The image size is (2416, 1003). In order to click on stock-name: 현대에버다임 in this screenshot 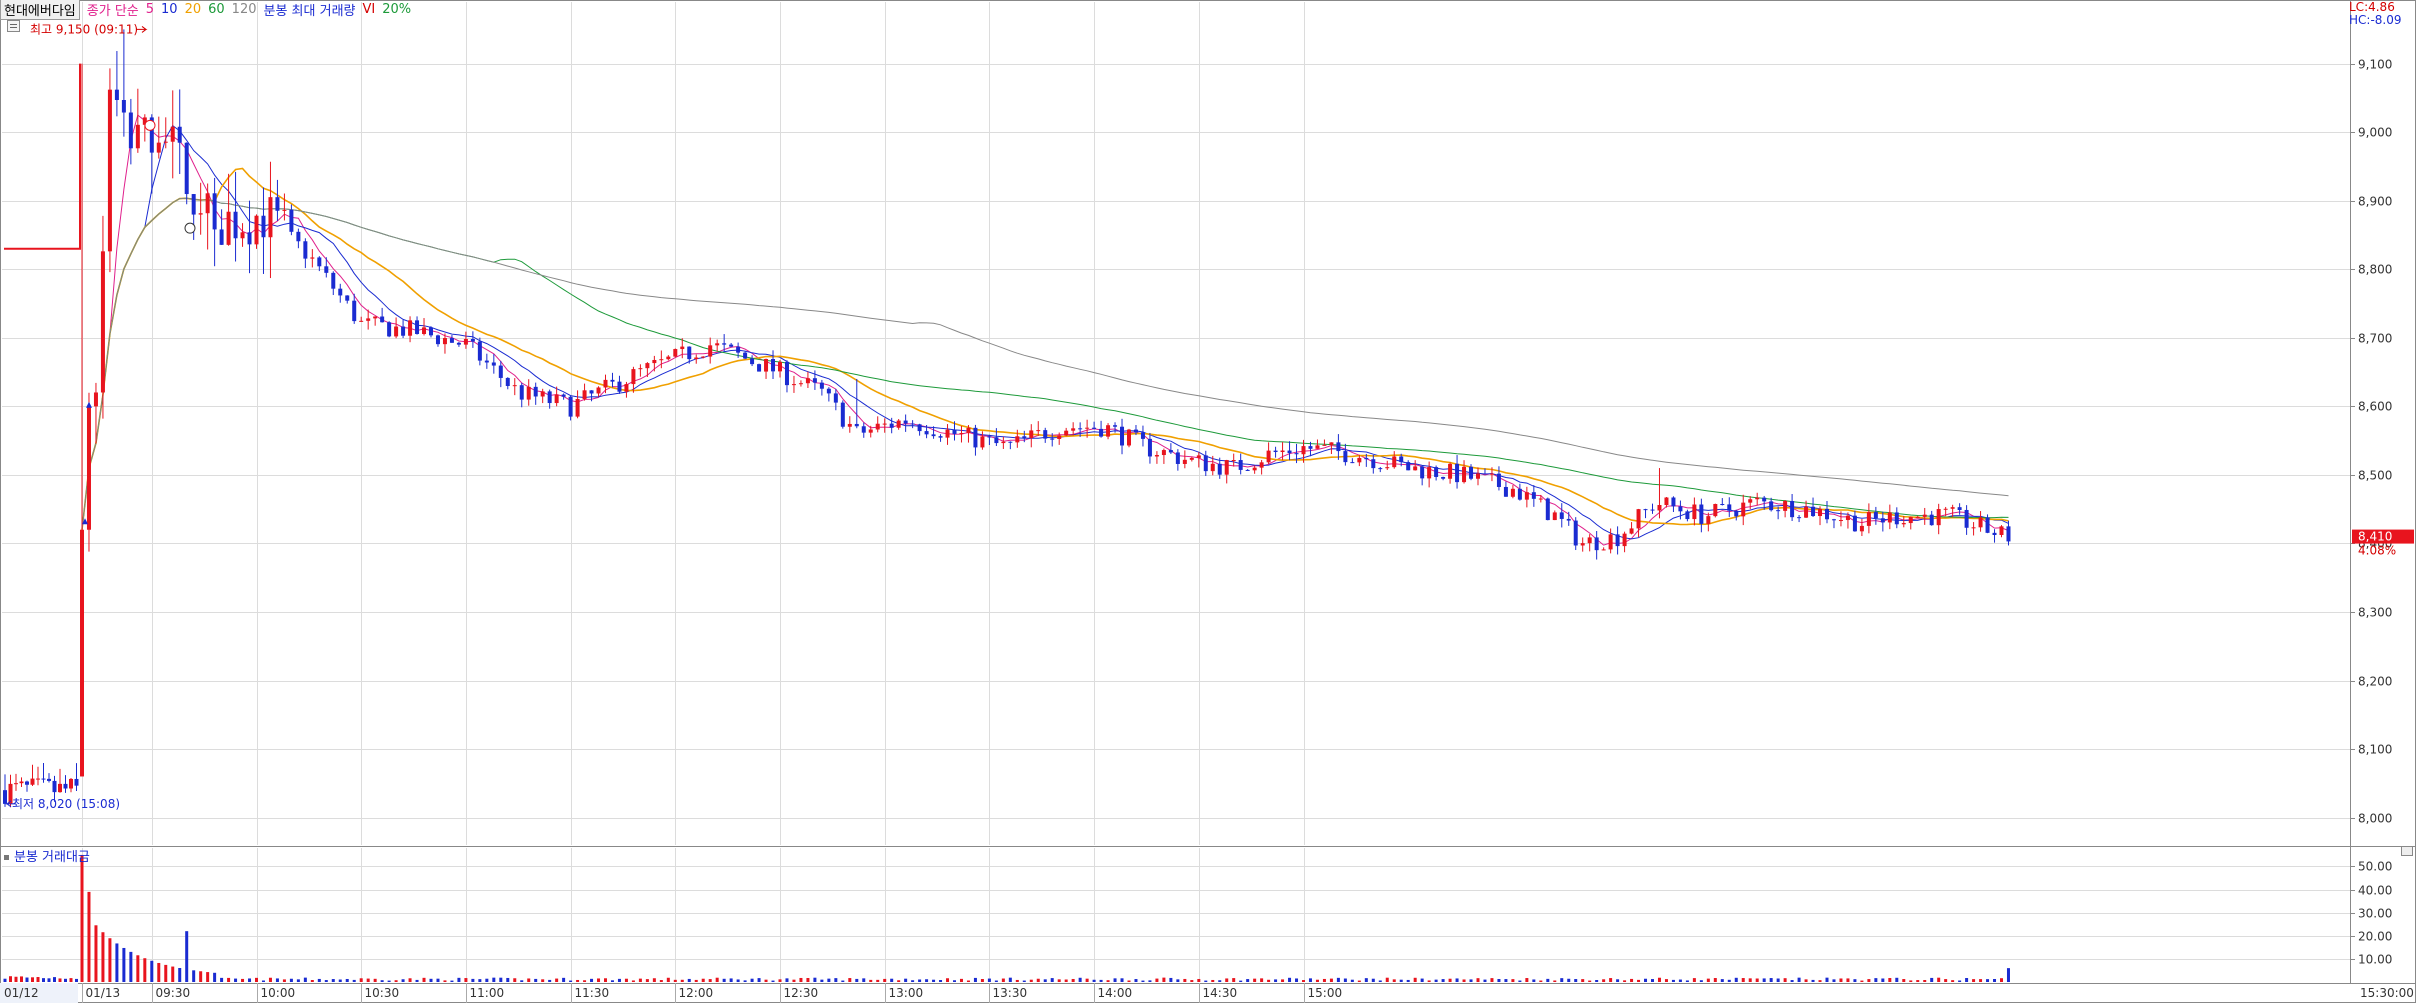, I will do `click(40, 10)`.